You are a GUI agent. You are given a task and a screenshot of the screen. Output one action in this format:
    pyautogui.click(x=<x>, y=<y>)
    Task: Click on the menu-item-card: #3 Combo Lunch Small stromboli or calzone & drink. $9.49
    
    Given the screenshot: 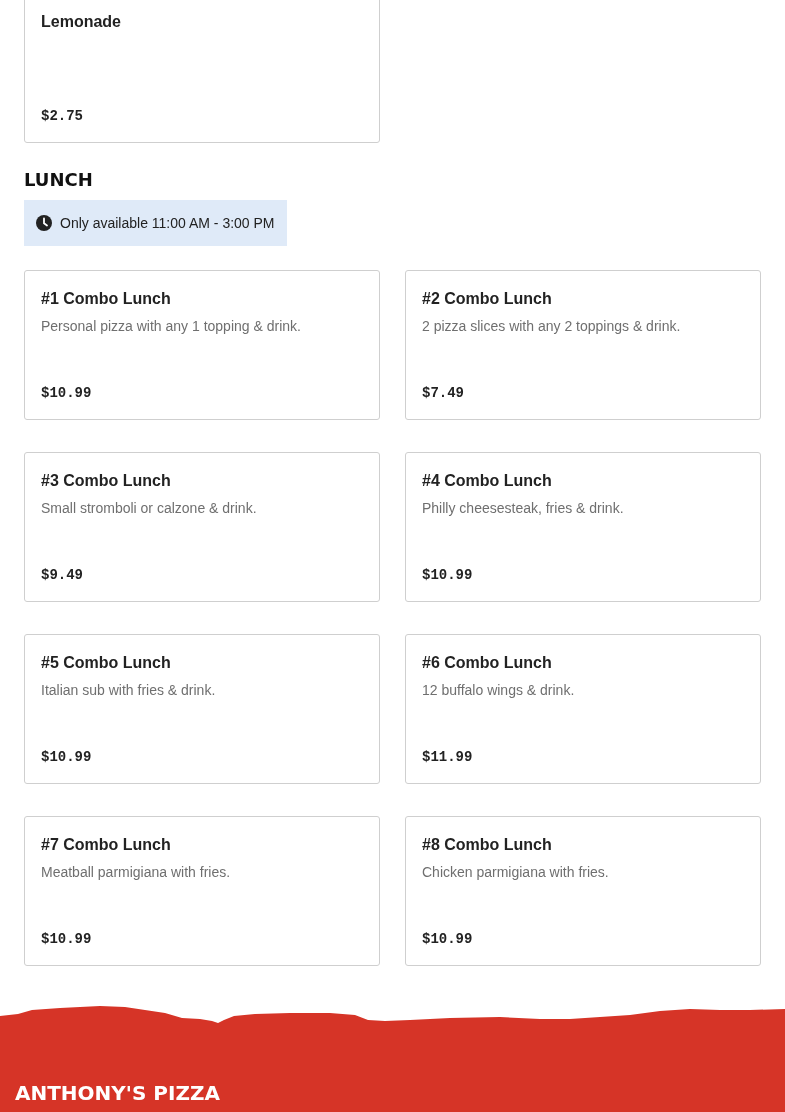 What is the action you would take?
    pyautogui.click(x=202, y=527)
    